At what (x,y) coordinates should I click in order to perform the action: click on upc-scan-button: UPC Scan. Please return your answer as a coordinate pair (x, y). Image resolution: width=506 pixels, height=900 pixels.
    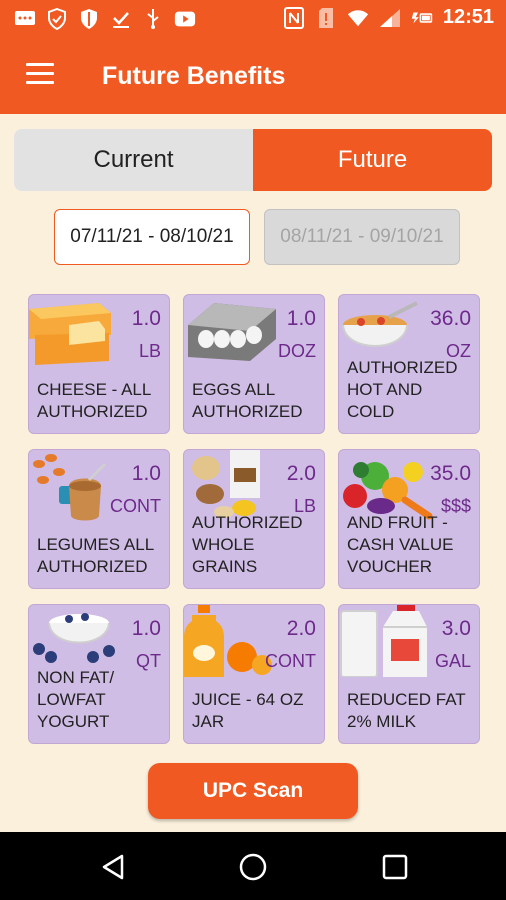
    Looking at the image, I should click on (253, 791).